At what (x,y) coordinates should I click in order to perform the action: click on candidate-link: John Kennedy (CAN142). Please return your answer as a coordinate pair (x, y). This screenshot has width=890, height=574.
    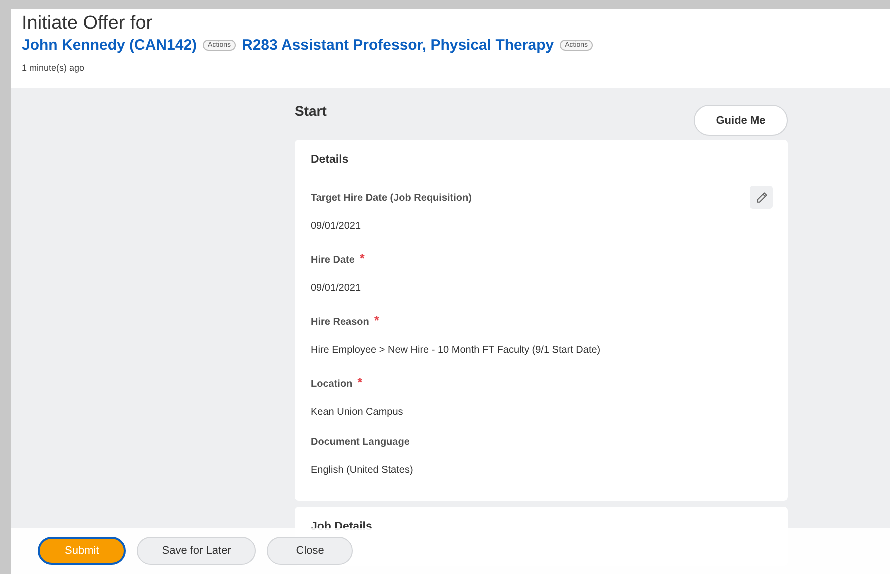
    Looking at the image, I should click on (110, 45).